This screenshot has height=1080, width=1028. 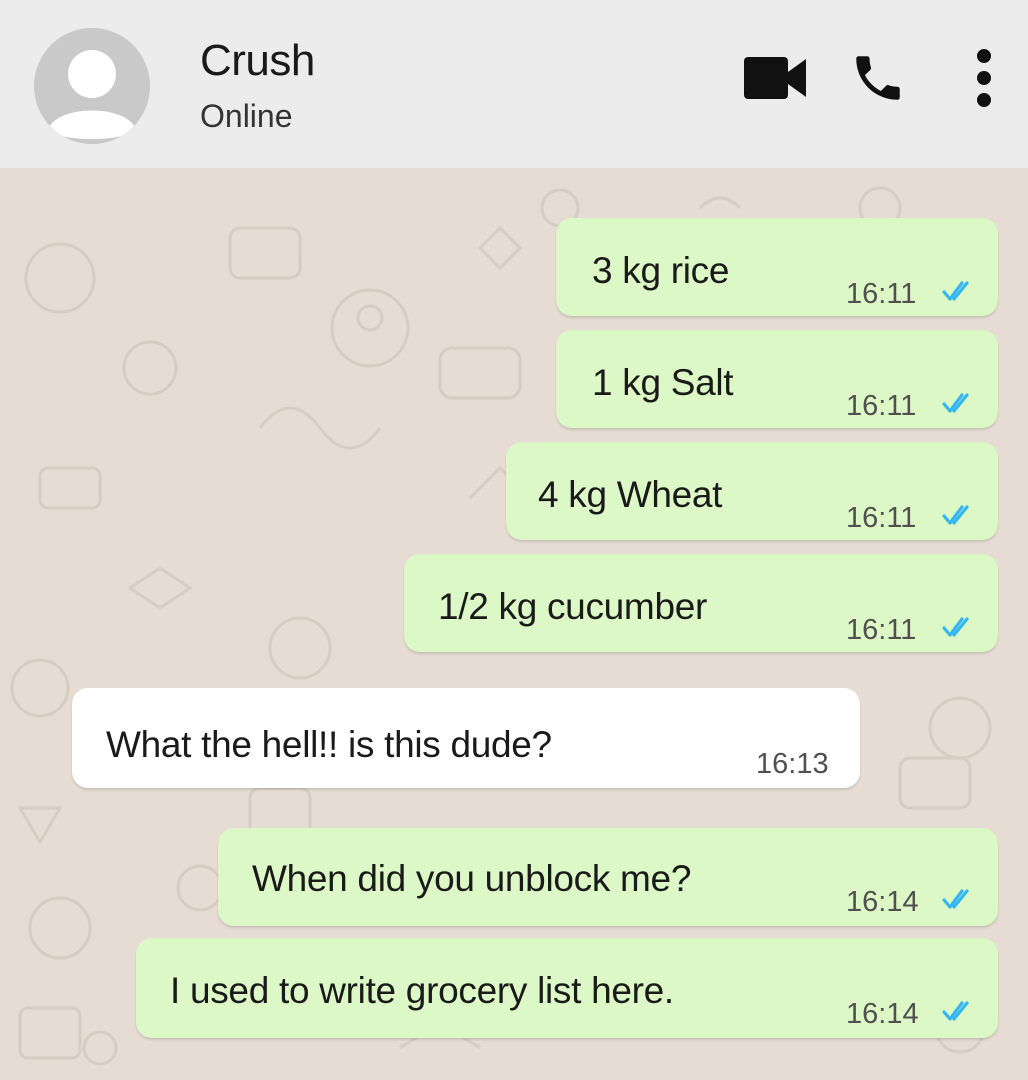 What do you see at coordinates (752, 491) in the screenshot?
I see `message-bubble-outgoing: 4 kg Wheat 16:11` at bounding box center [752, 491].